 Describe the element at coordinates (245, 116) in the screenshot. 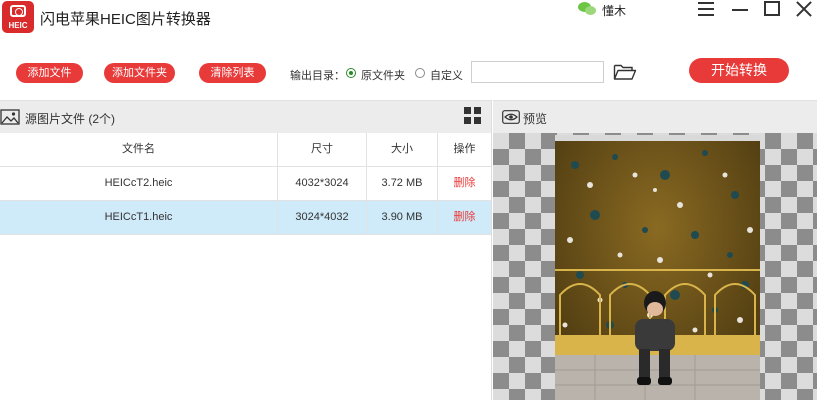

I see `source-files-header: 源图片文件 (2个)` at that location.